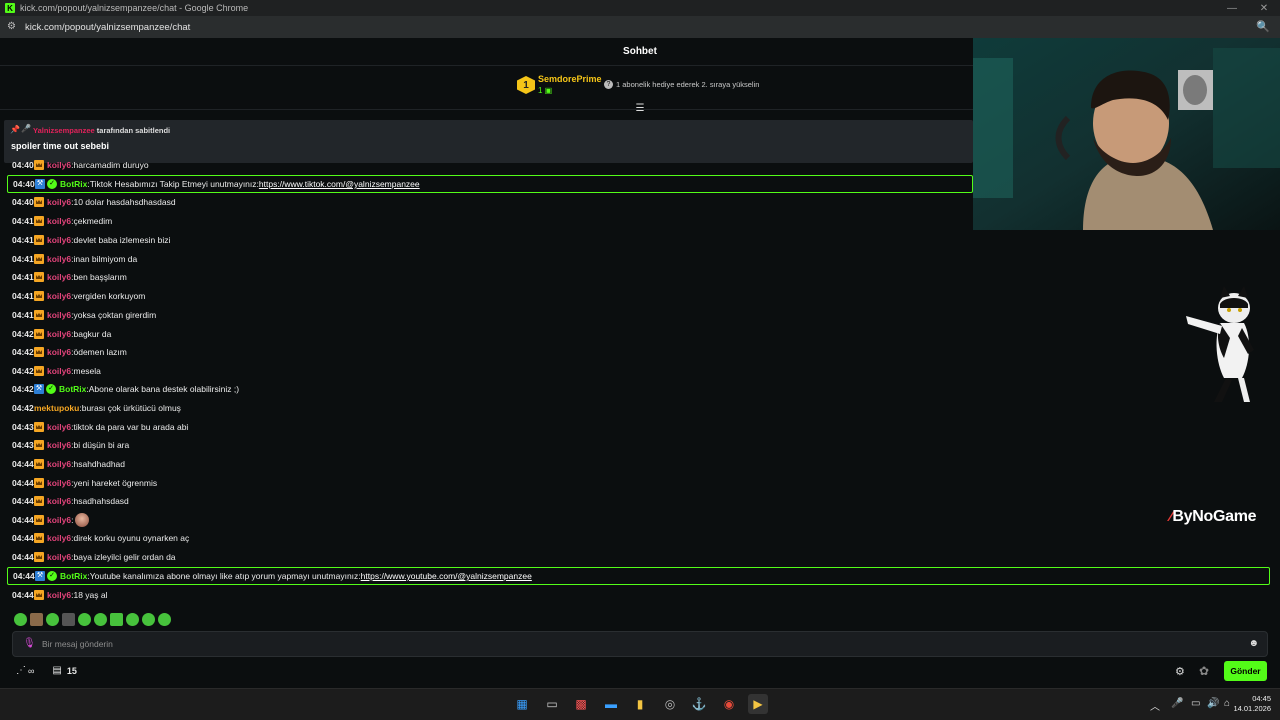  Describe the element at coordinates (640, 334) in the screenshot. I see `chat-message-row: 04:42 koily6: bagkur da` at that location.